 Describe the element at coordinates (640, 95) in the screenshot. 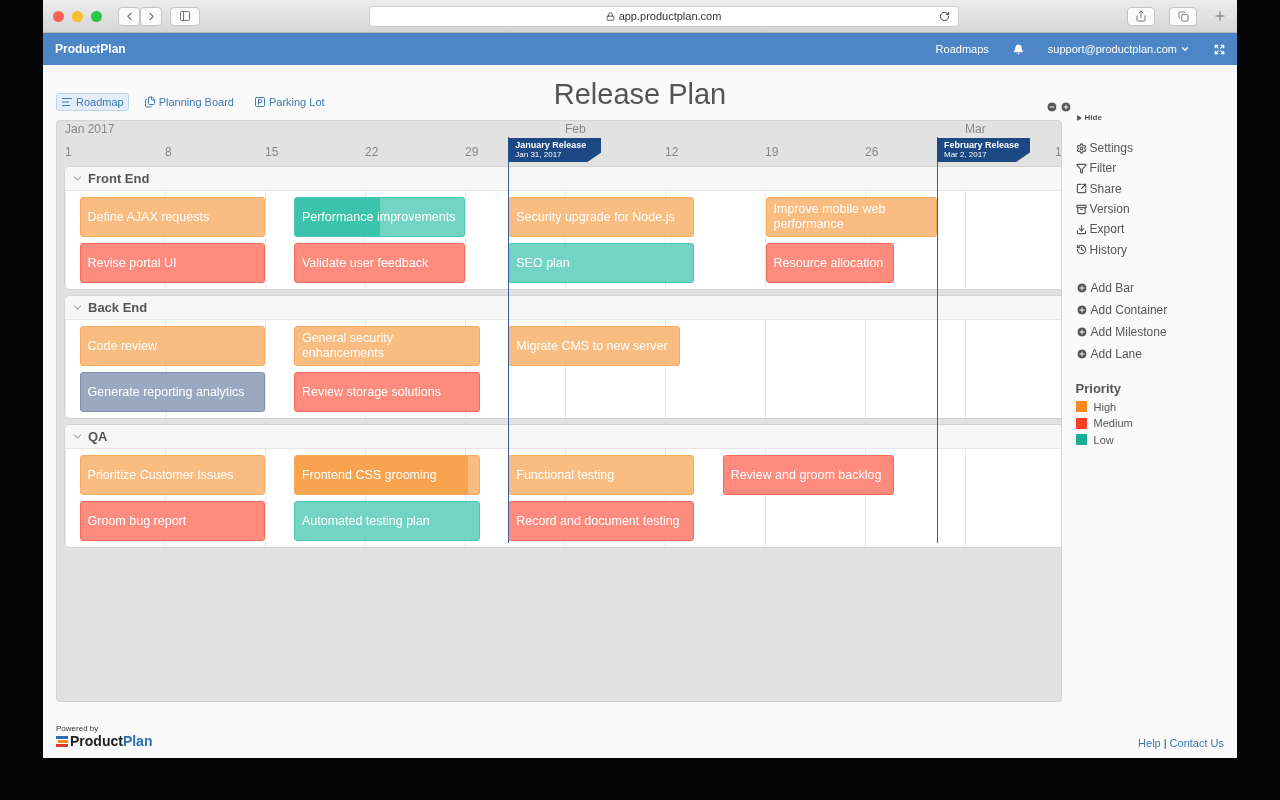

I see `page-title: Release Plan` at that location.